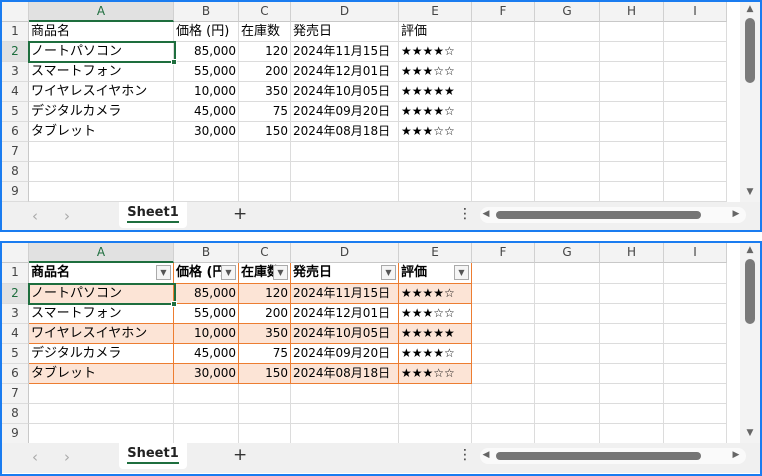  What do you see at coordinates (503, 354) in the screenshot?
I see `cell-f5` at bounding box center [503, 354].